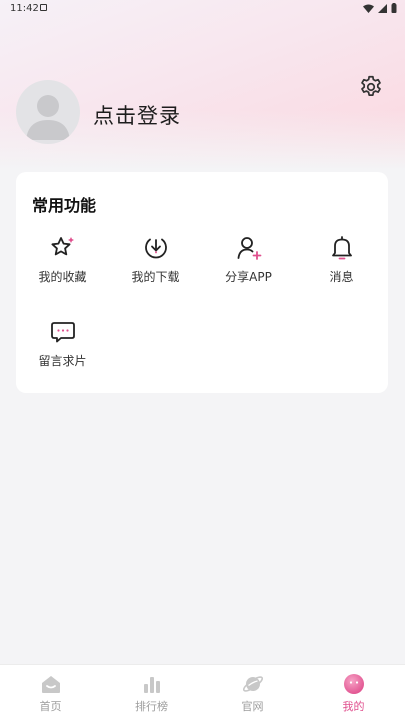 This screenshot has height=721, width=405. I want to click on tab-label: 官网, so click(252, 706).